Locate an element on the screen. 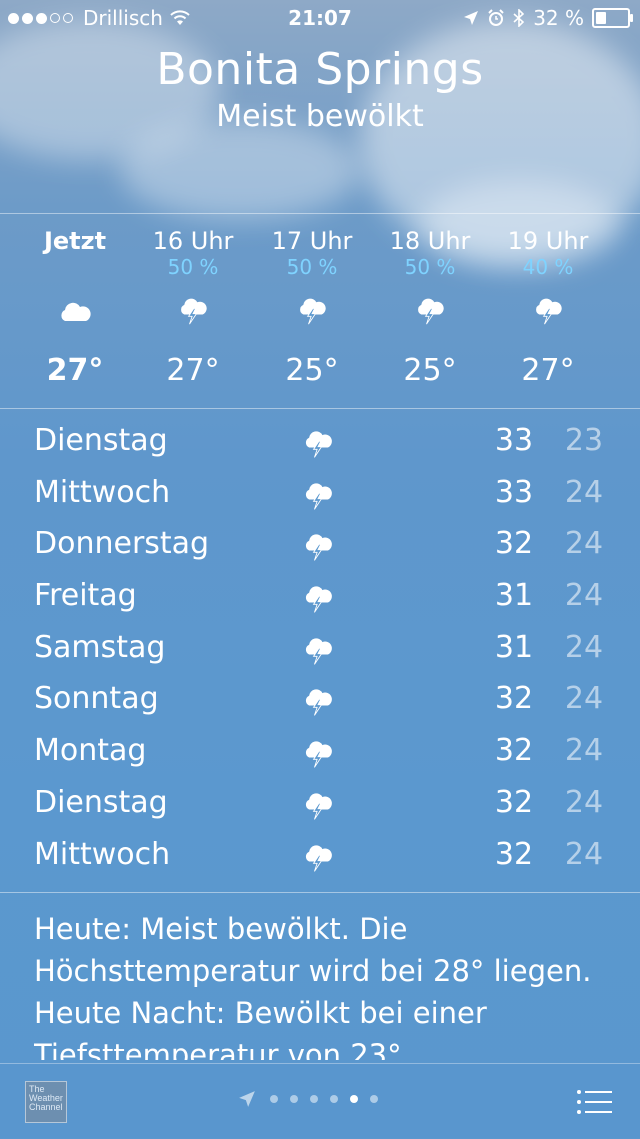 This screenshot has width=640, height=1139. hour-label: 17 Uhr is located at coordinates (312, 241).